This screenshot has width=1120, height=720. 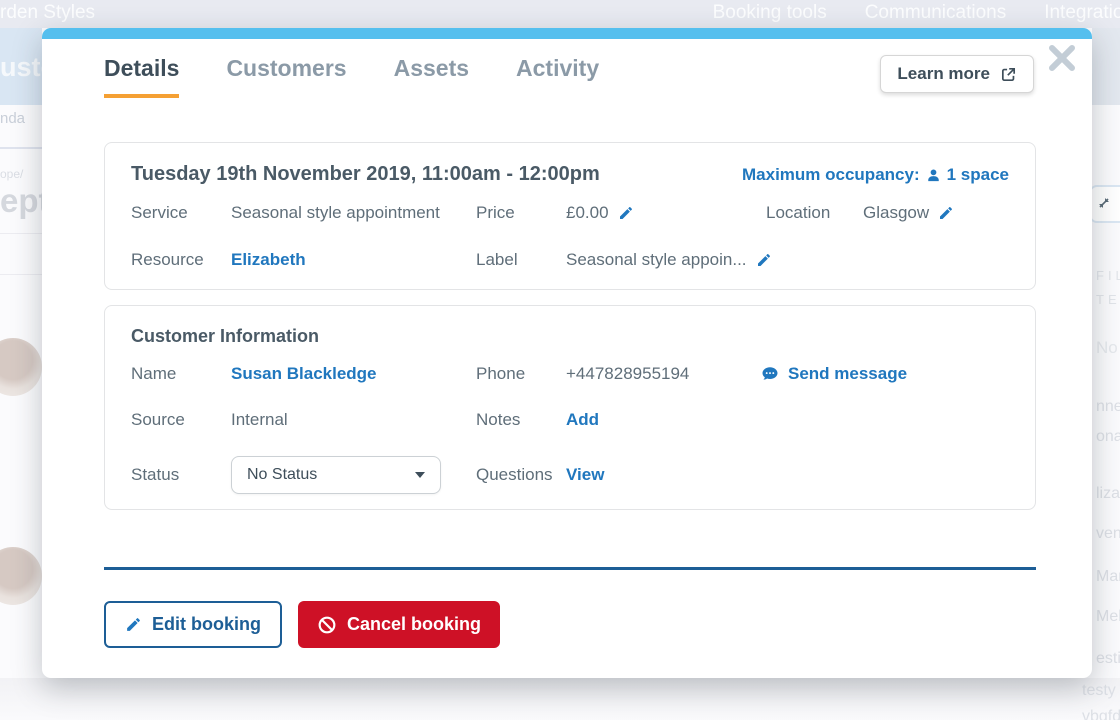 I want to click on resource-label: Resource, so click(x=167, y=259).